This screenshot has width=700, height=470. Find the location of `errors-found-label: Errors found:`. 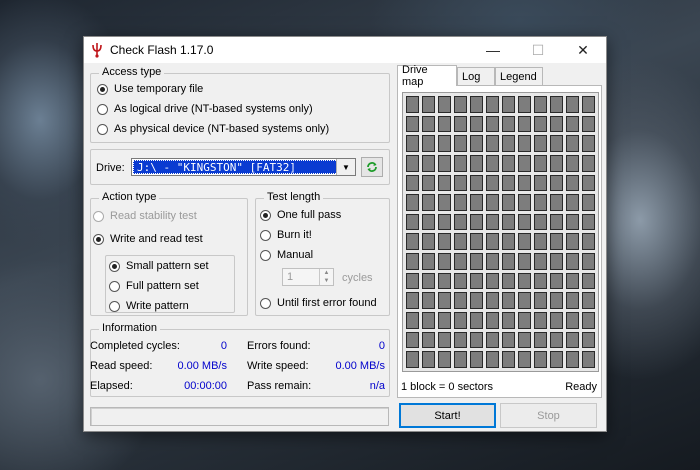

errors-found-label: Errors found: is located at coordinates (279, 346).